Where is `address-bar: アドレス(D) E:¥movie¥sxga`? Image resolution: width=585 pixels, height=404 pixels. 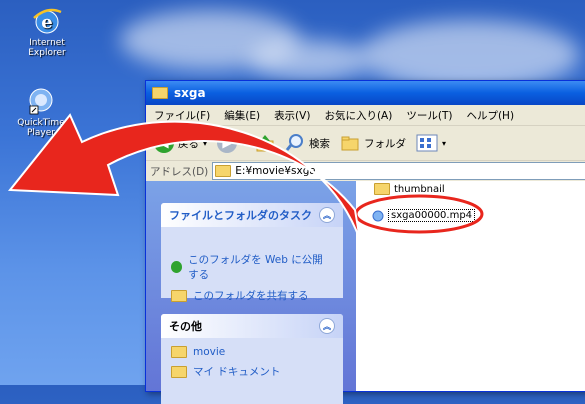
address-bar: アドレス(D) E:¥movie¥sxga is located at coordinates (365, 171).